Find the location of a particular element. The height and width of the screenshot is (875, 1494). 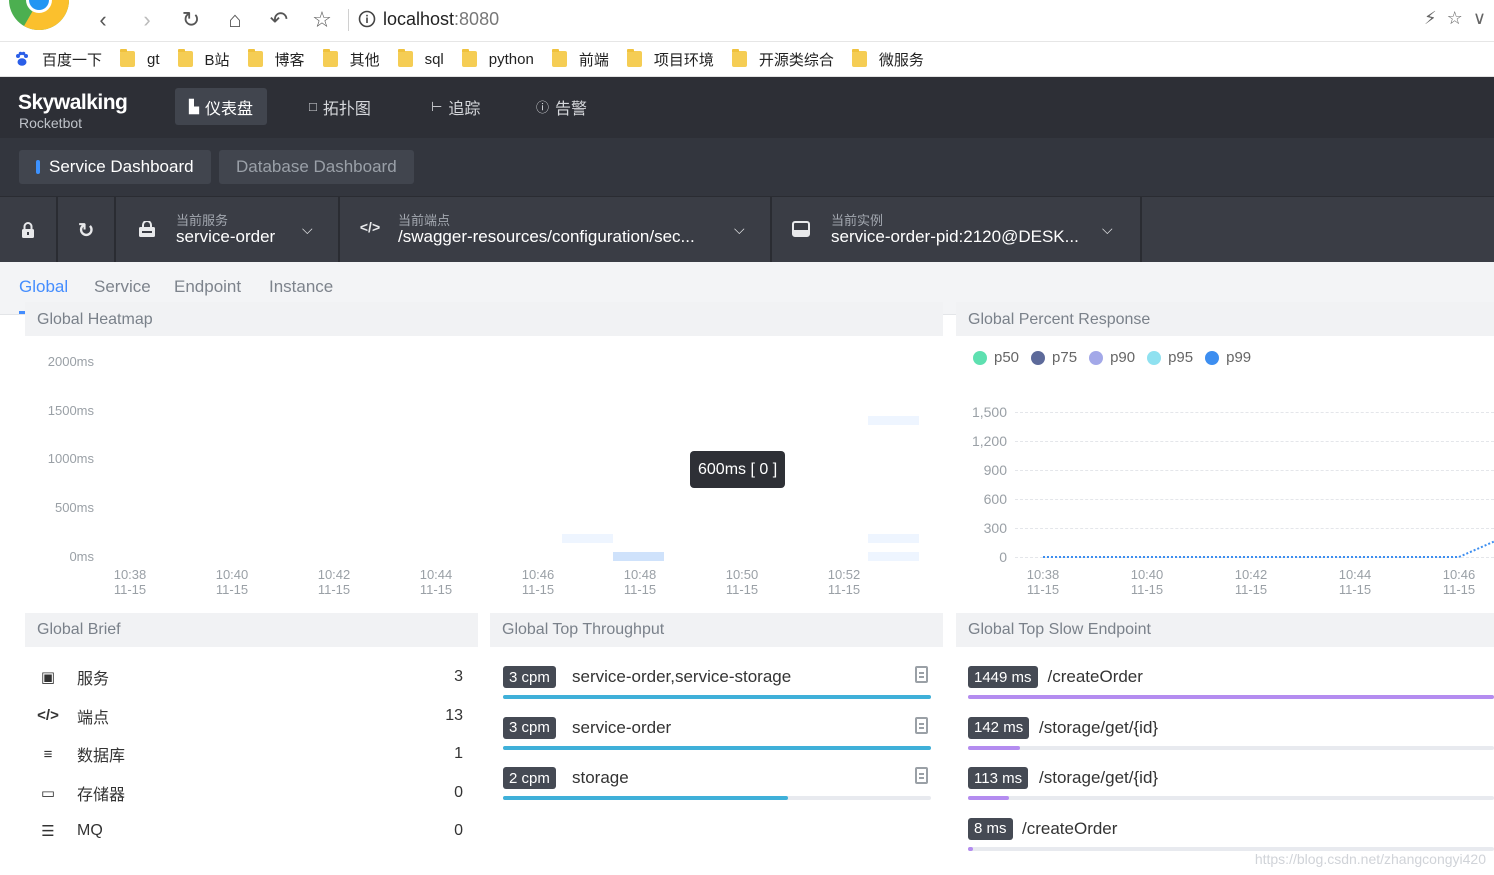

url-separator is located at coordinates (348, 20).